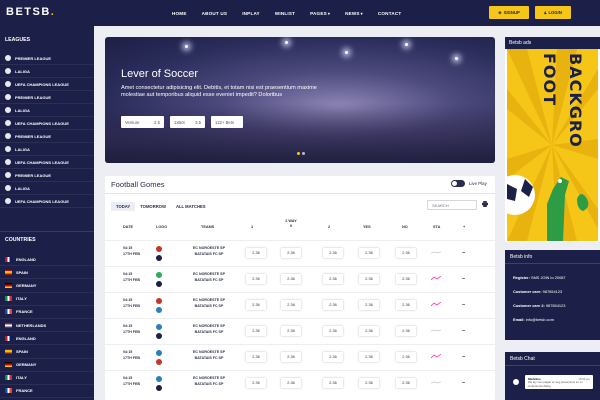 Image resolution: width=600 pixels, height=400 pixels. I want to click on login-label: LOGIN, so click(555, 12).